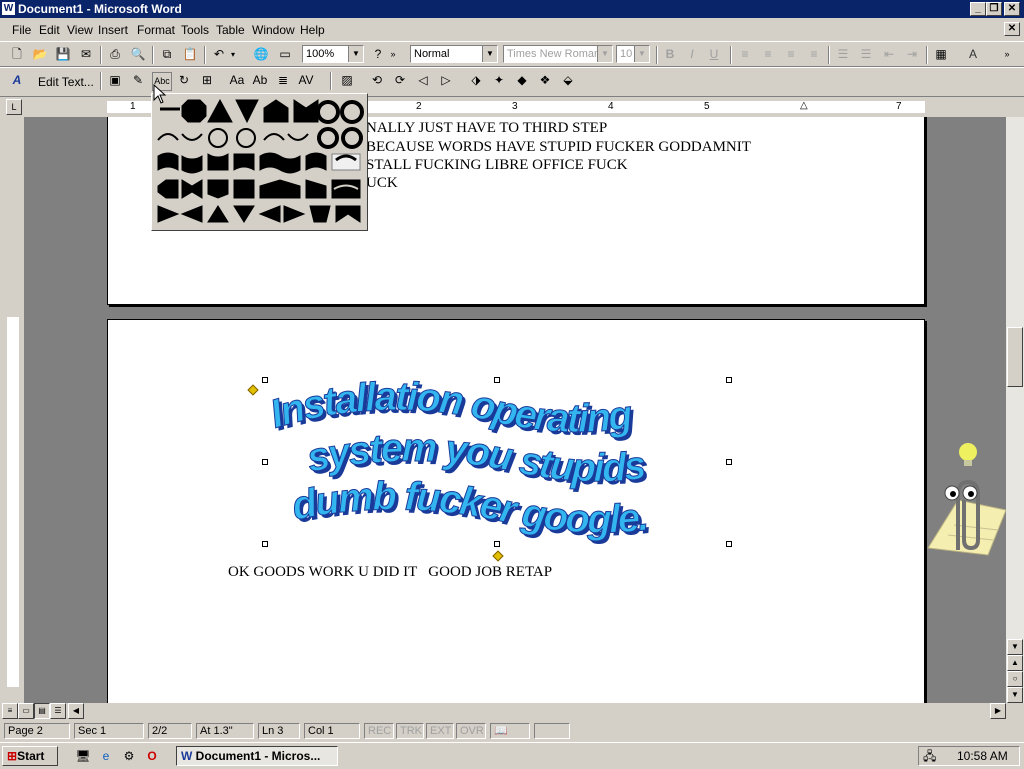  What do you see at coordinates (471, 731) in the screenshot?
I see `status-ovr: OVR` at bounding box center [471, 731].